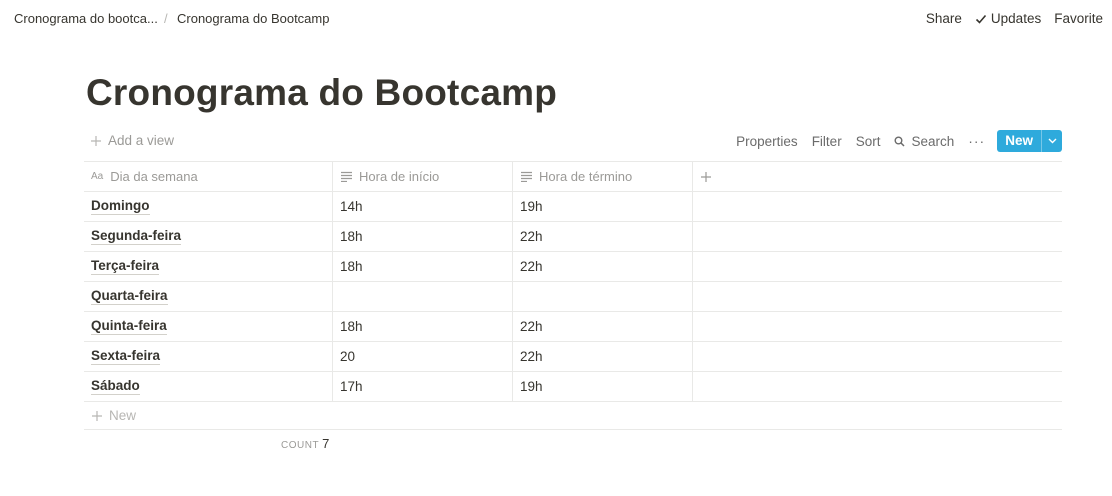 This screenshot has width=1112, height=496. What do you see at coordinates (767, 141) in the screenshot?
I see `properties-button: Properties` at bounding box center [767, 141].